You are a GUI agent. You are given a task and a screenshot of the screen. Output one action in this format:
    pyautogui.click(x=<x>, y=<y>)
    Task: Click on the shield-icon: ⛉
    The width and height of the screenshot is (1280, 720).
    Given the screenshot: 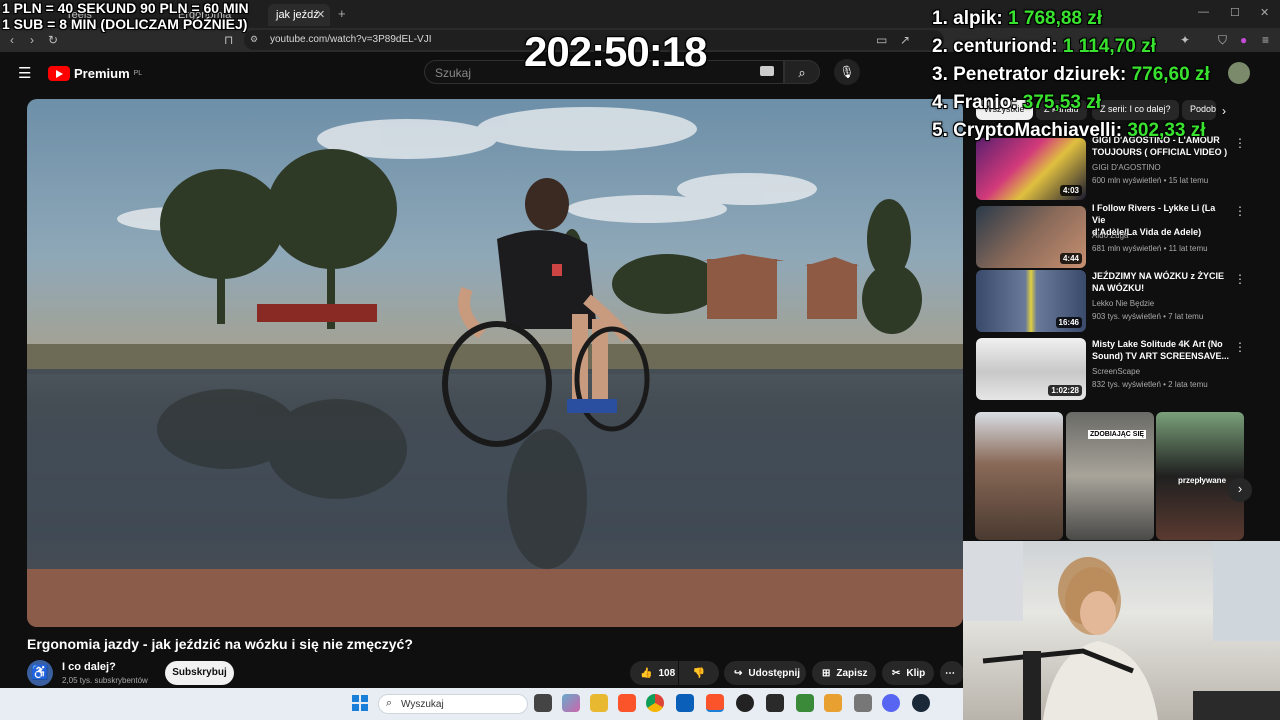 What is the action you would take?
    pyautogui.click(x=1222, y=40)
    